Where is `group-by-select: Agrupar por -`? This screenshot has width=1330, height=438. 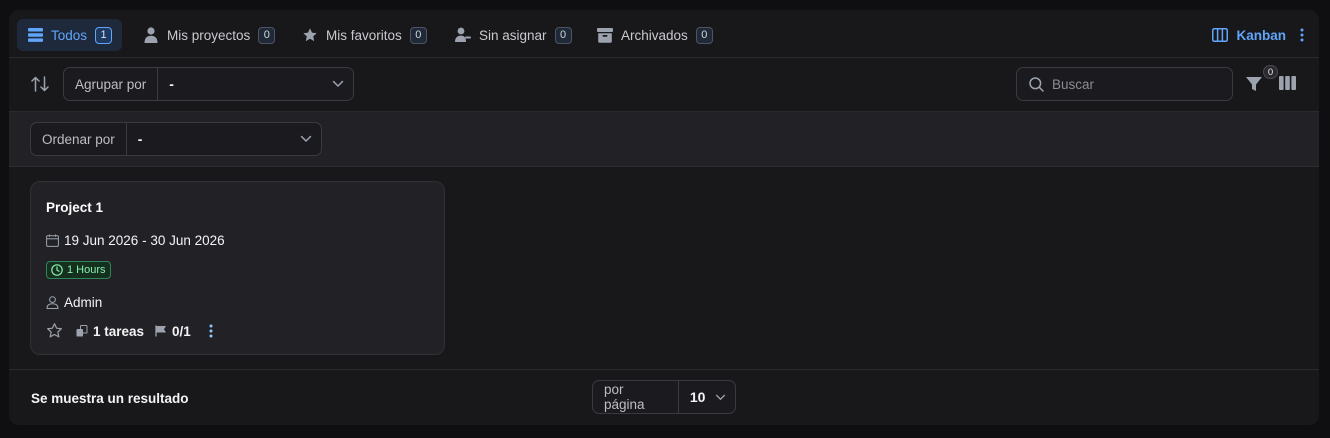
group-by-select: Agrupar por - is located at coordinates (208, 84).